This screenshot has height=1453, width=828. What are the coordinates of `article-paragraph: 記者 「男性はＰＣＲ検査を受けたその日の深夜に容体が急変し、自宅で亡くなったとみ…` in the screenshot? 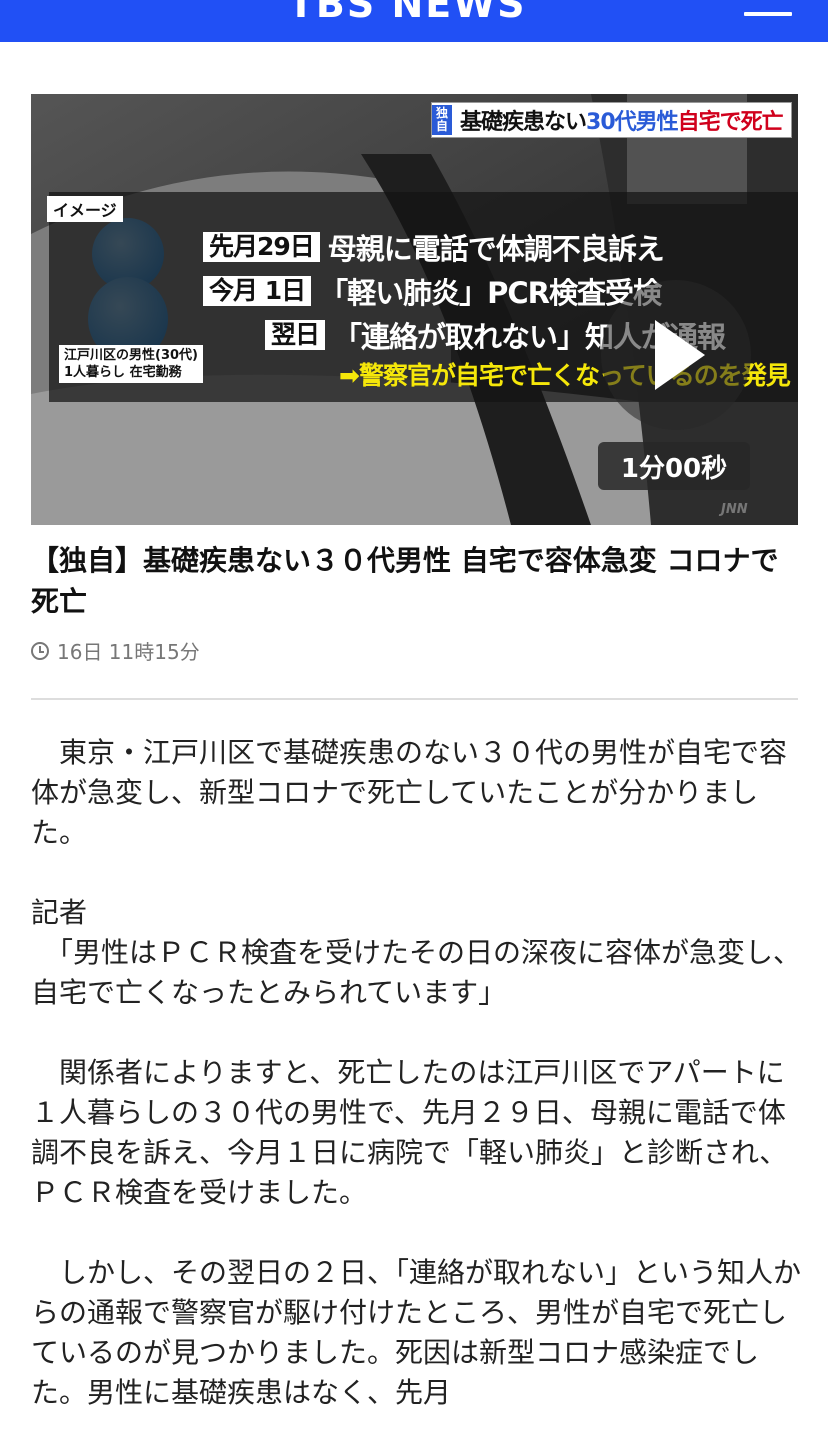 It's located at (416, 952).